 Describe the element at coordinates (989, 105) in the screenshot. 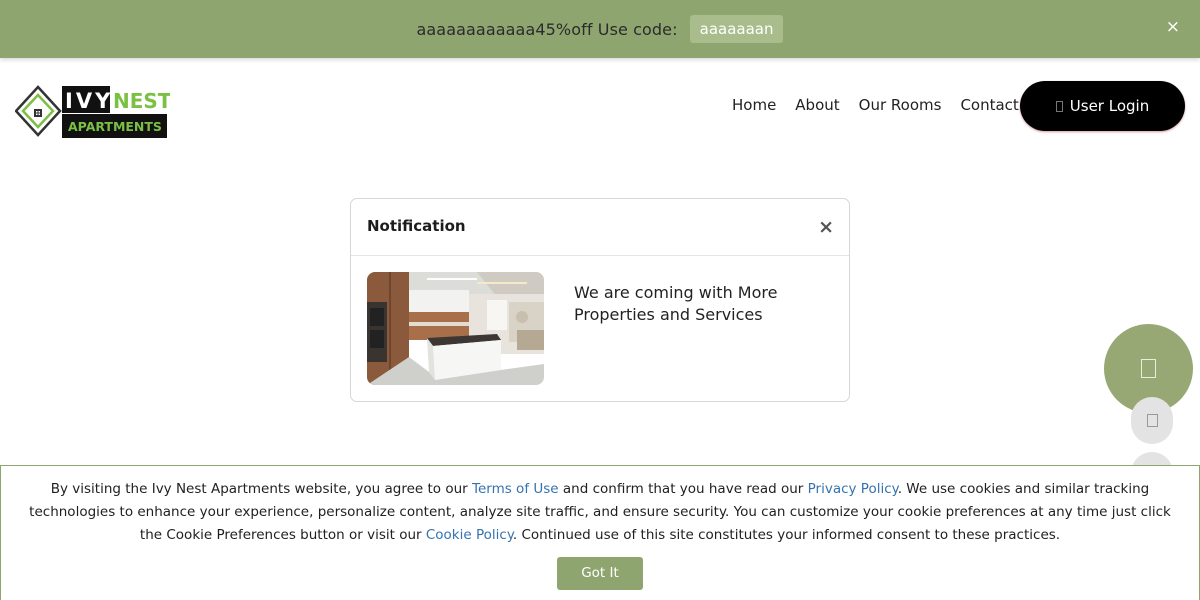

I see `nav-contact: Contact` at that location.